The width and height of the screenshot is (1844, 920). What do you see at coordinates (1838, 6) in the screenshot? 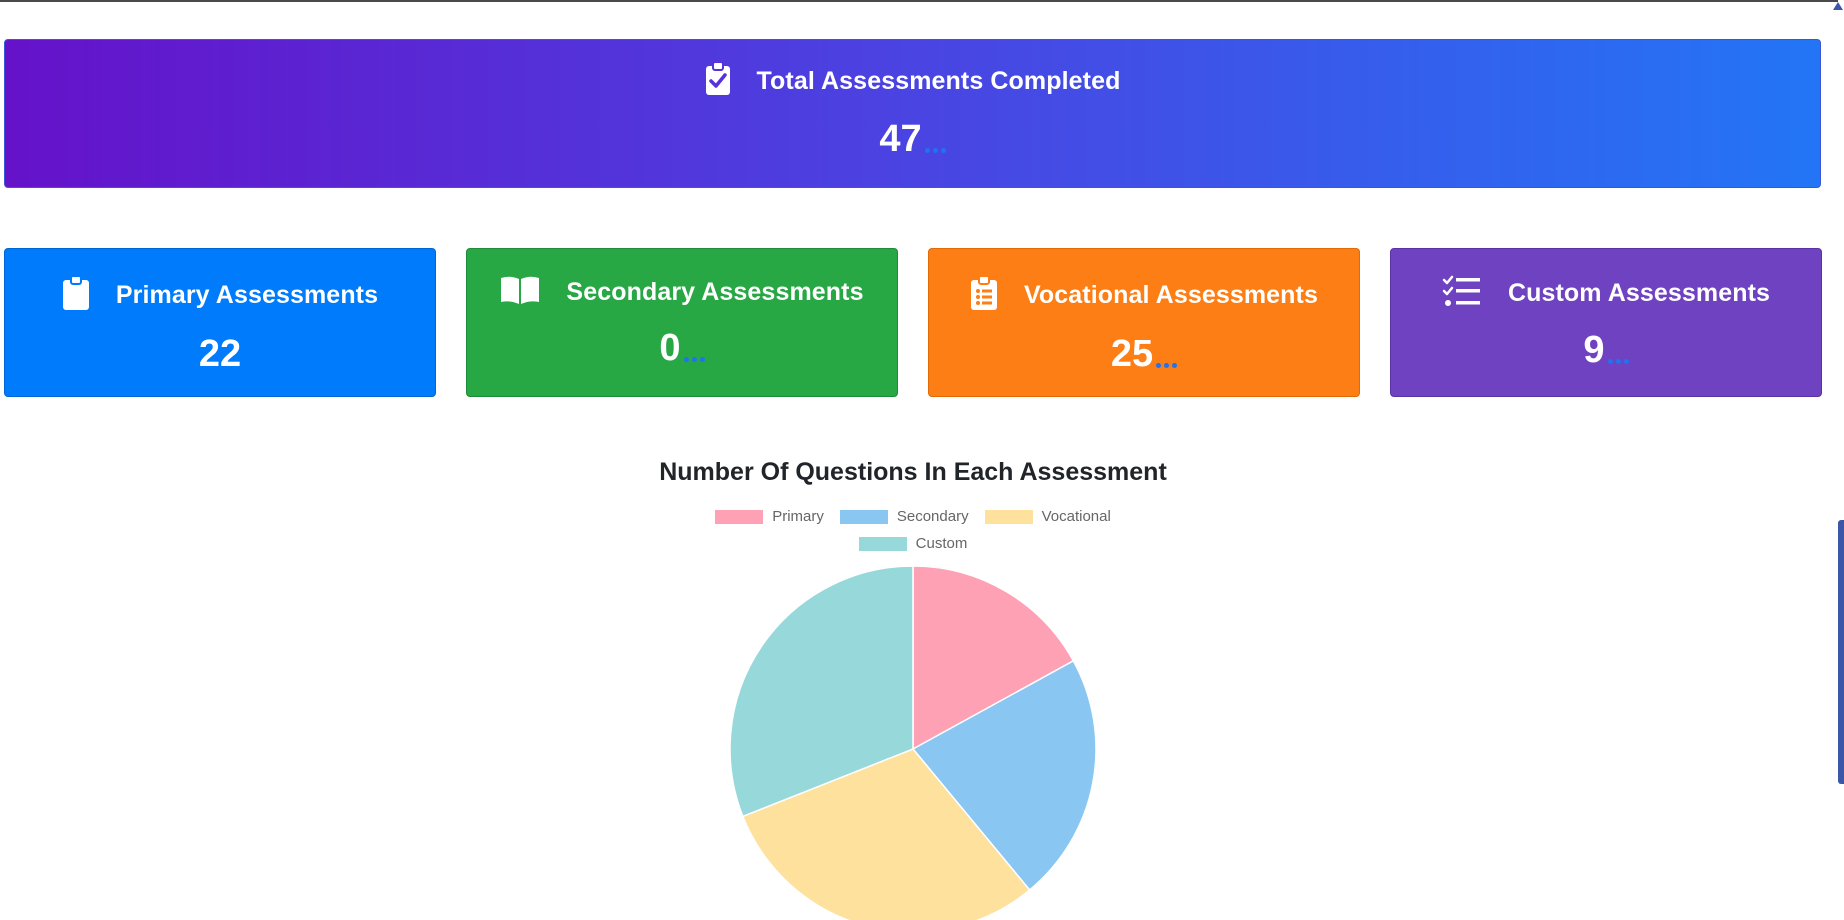
I see `scroll-up-arrow` at bounding box center [1838, 6].